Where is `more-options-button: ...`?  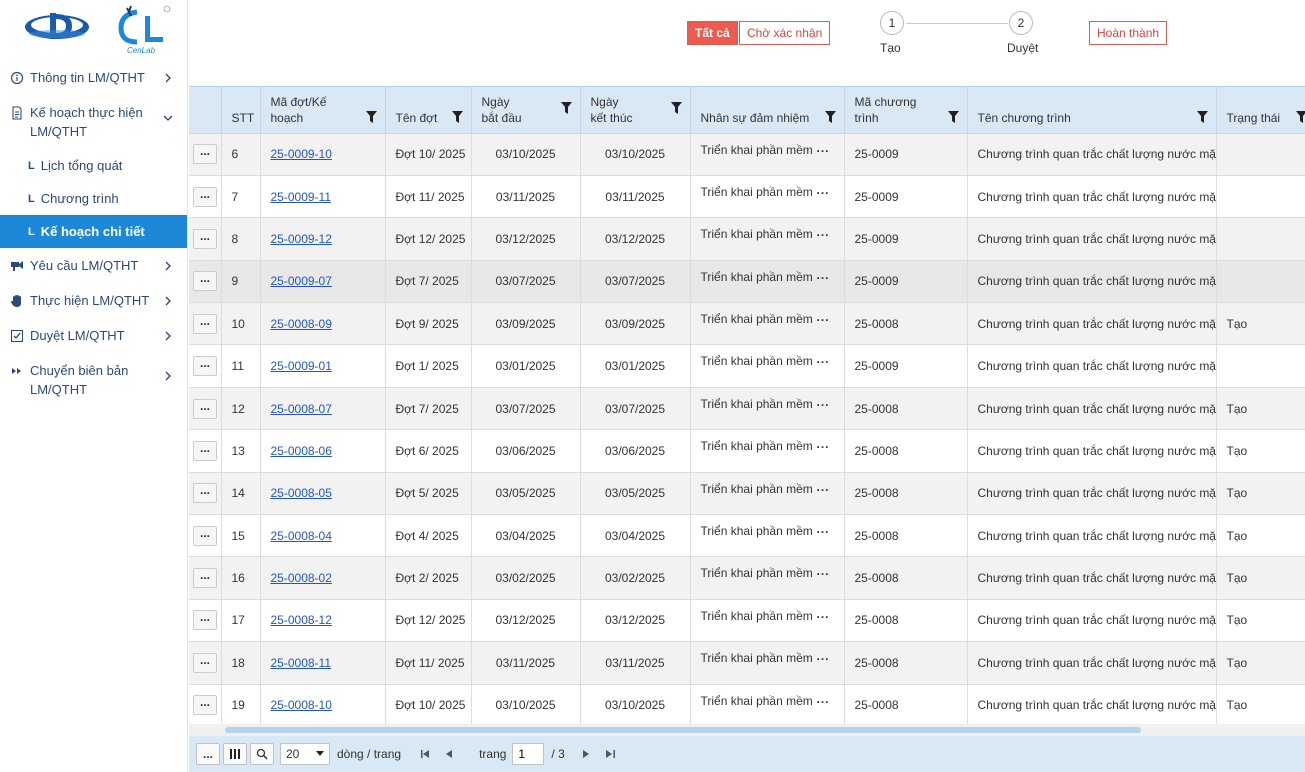
more-options-button: ... is located at coordinates (208, 754).